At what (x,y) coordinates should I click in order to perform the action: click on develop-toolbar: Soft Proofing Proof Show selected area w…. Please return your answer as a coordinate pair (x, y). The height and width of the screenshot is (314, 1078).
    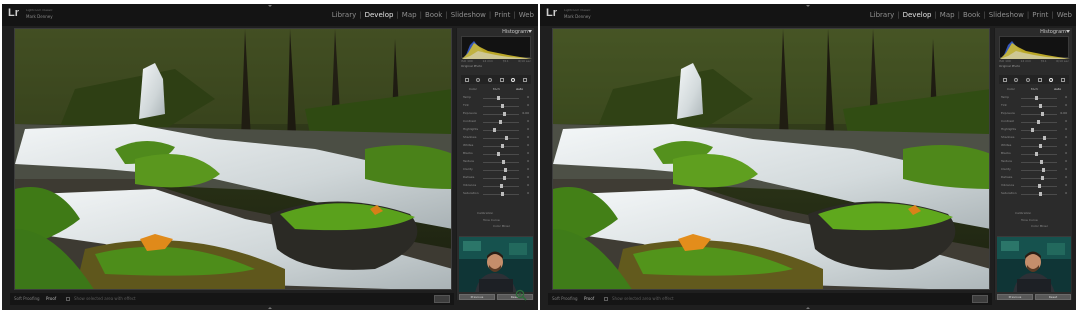
    Looking at the image, I should click on (770, 299).